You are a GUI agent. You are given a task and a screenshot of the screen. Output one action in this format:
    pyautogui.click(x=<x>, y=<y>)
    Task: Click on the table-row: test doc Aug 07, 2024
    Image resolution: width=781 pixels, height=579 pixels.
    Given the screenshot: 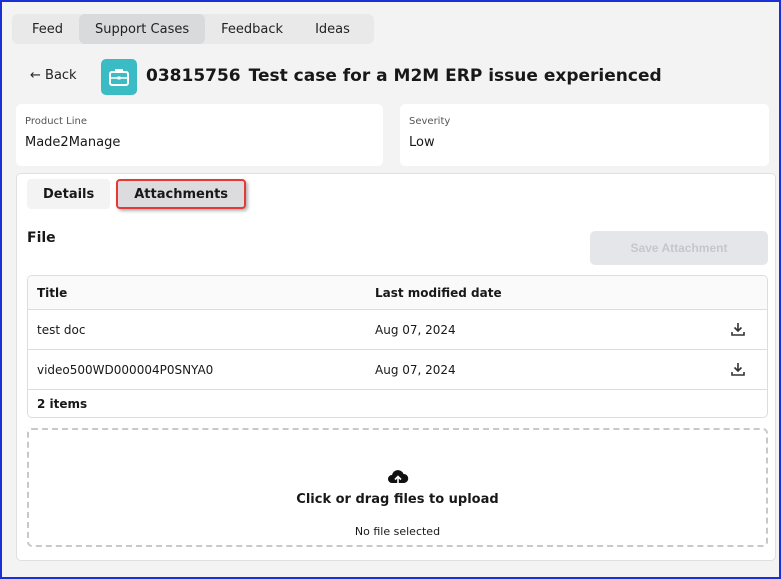 What is the action you would take?
    pyautogui.click(x=397, y=330)
    